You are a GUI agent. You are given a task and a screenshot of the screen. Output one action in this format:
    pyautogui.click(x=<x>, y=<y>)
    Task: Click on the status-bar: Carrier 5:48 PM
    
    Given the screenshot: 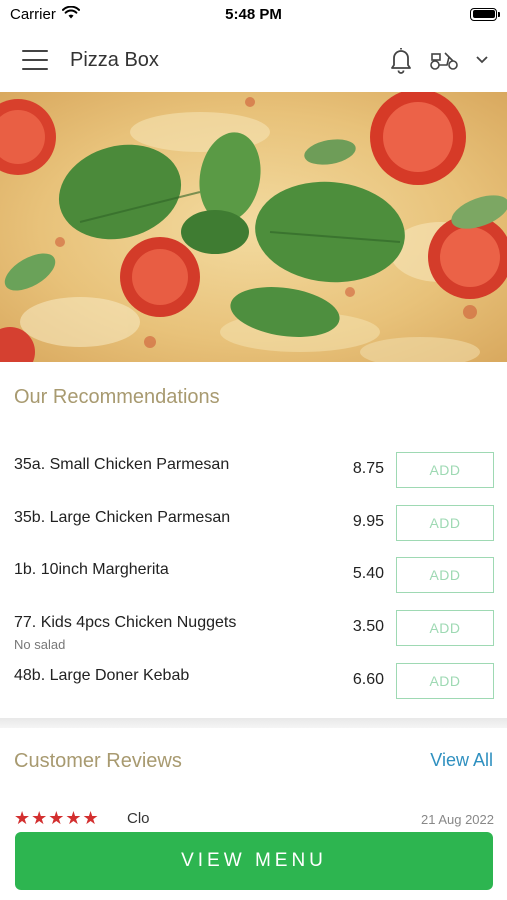 What is the action you would take?
    pyautogui.click(x=253, y=14)
    